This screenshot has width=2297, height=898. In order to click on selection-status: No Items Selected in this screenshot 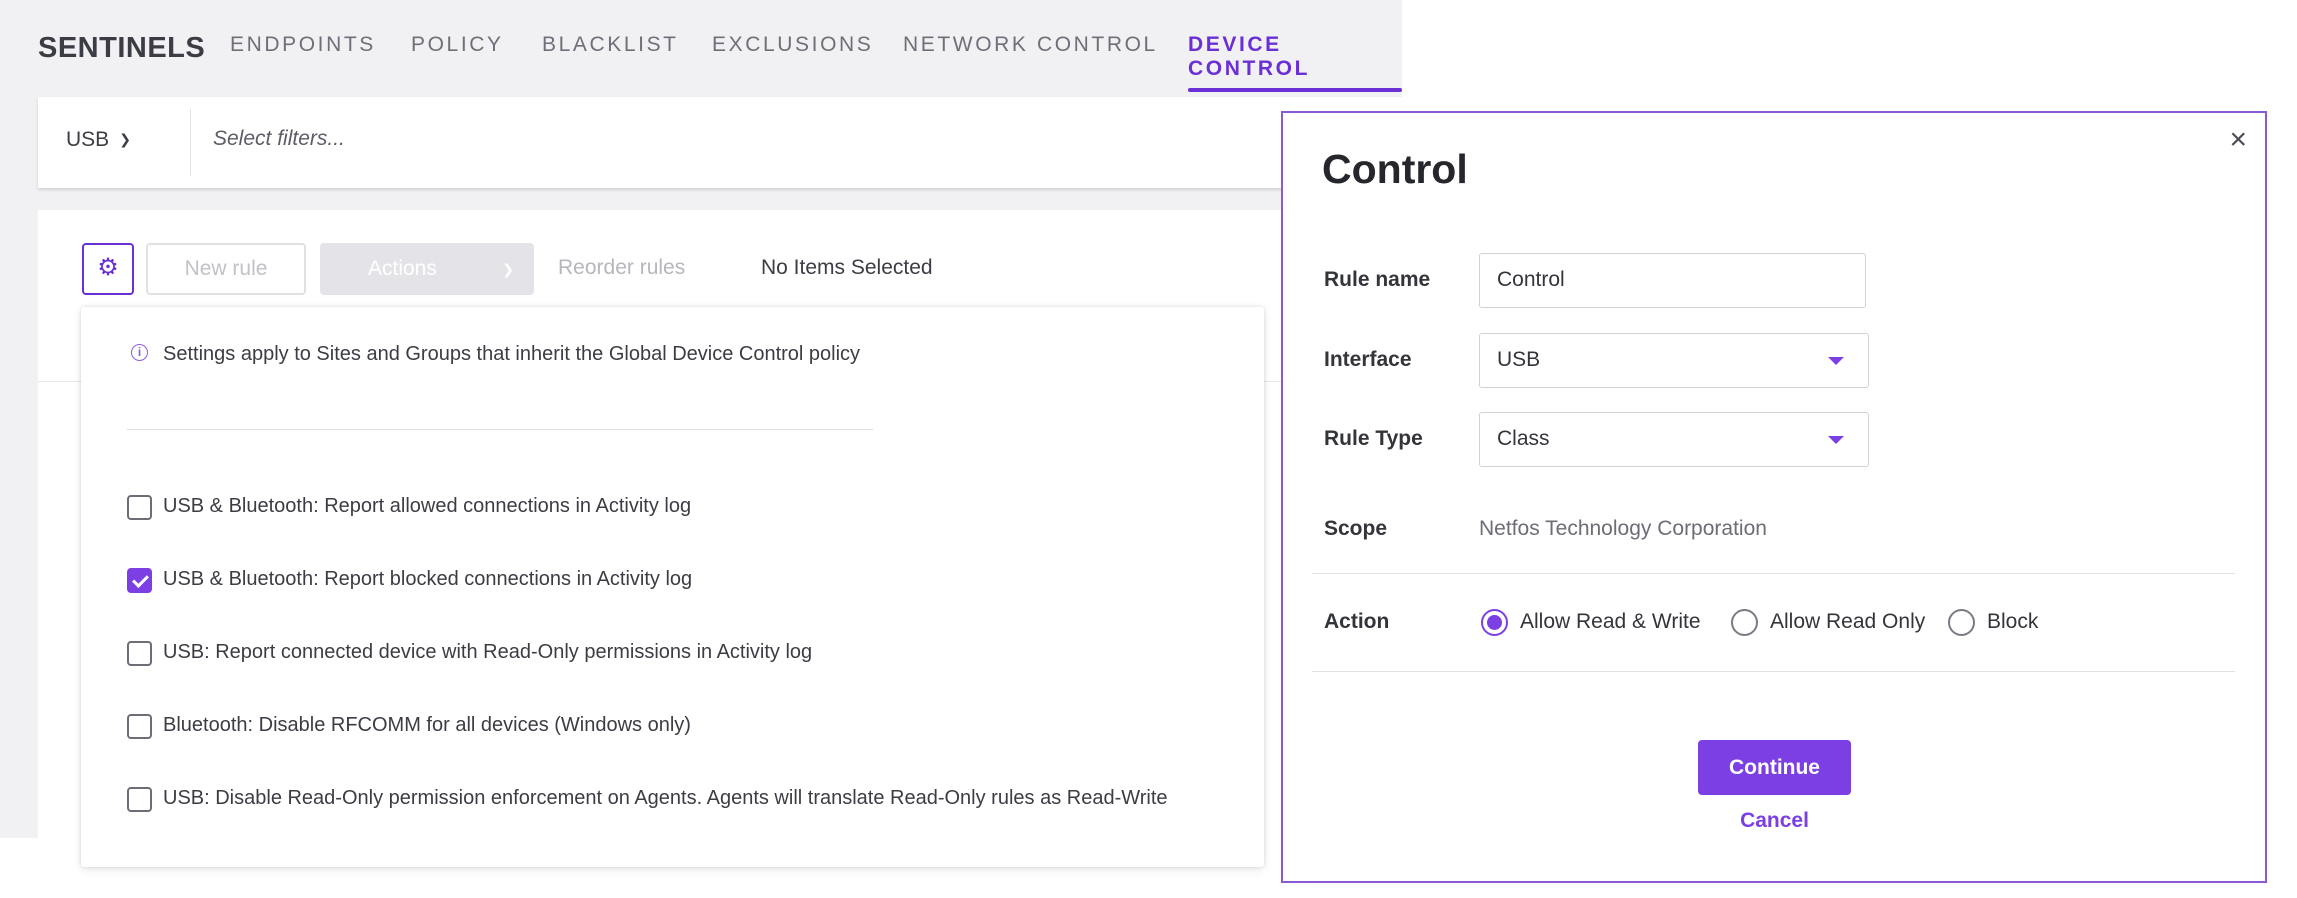, I will do `click(847, 267)`.